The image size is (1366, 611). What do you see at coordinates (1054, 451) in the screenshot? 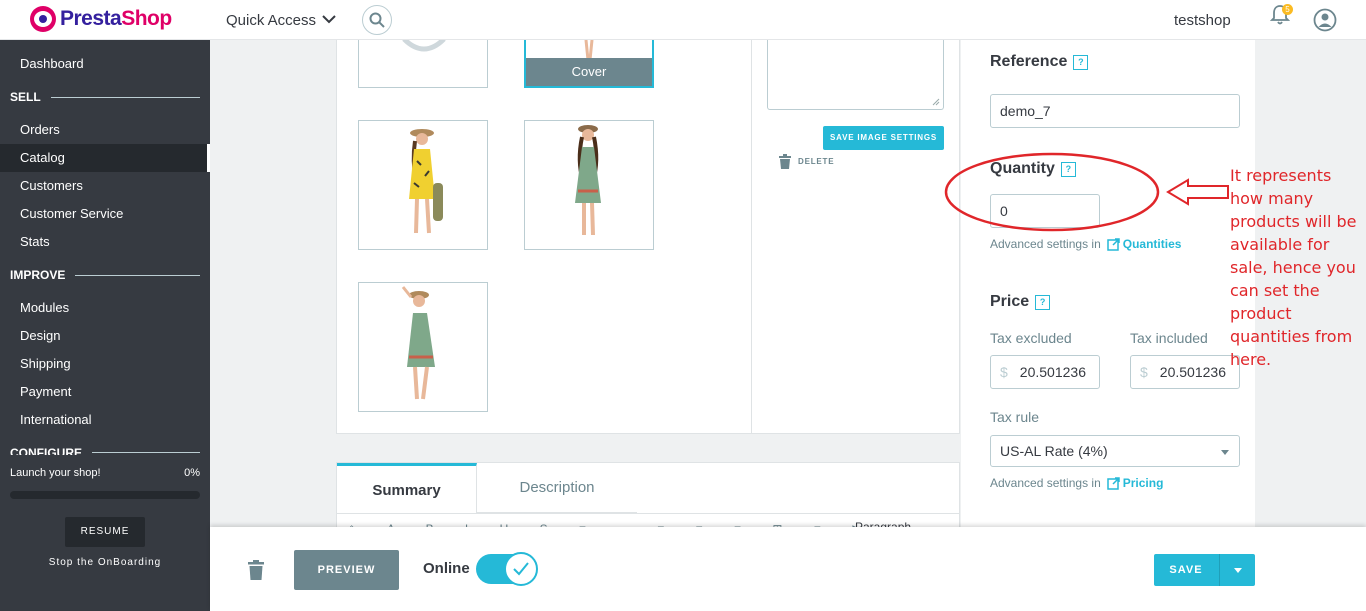
I see `tax-rule-value: US-AL Rate (4%)` at bounding box center [1054, 451].